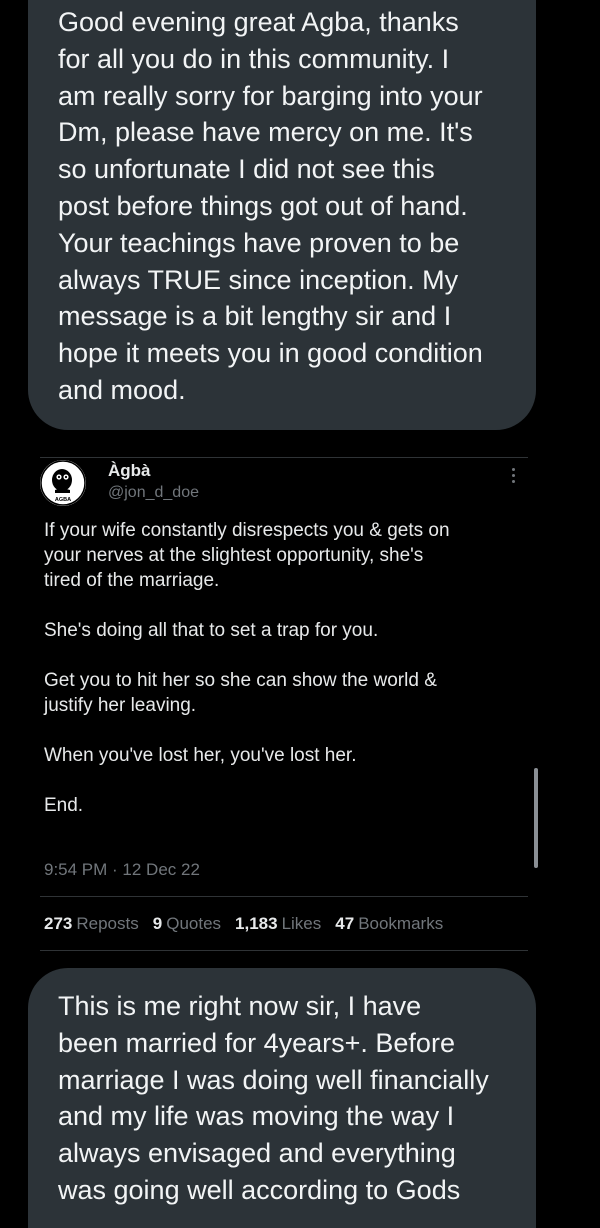 The image size is (600, 1228). What do you see at coordinates (536, 818) in the screenshot?
I see `scrollbar` at bounding box center [536, 818].